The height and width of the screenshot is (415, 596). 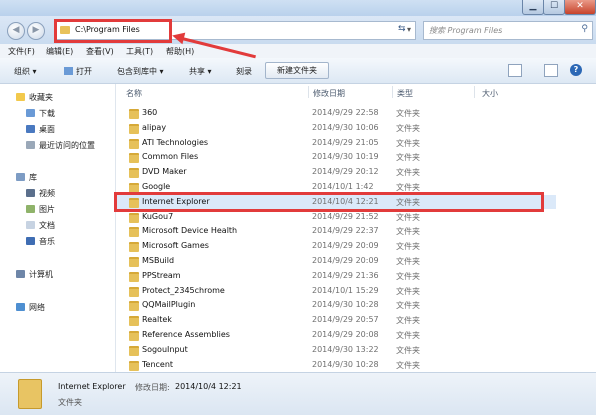 I want to click on nav-network: 网络, so click(x=30, y=307).